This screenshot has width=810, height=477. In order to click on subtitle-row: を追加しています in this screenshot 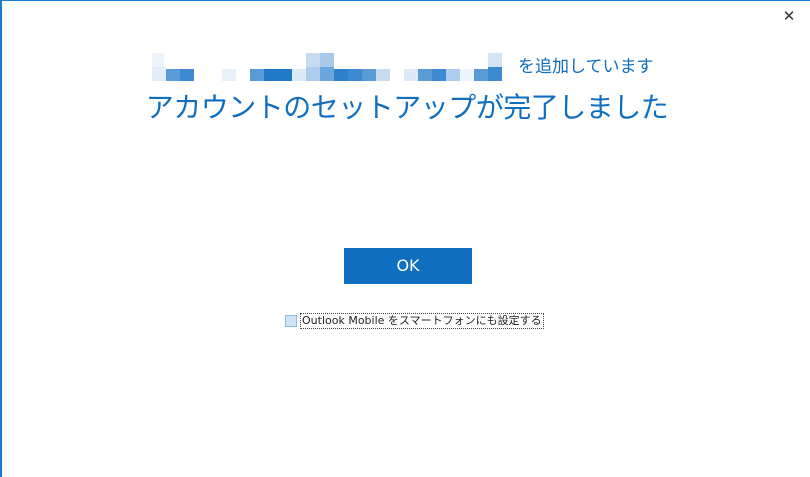, I will do `click(402, 67)`.